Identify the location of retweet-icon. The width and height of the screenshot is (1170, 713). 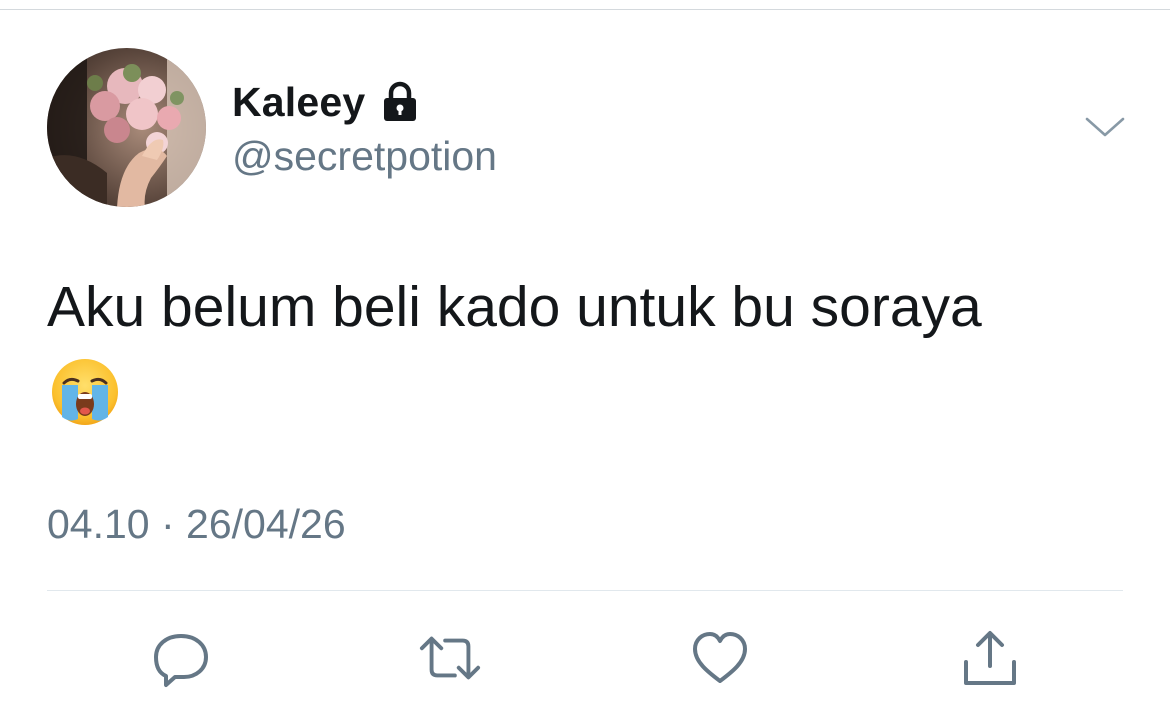
(450, 658).